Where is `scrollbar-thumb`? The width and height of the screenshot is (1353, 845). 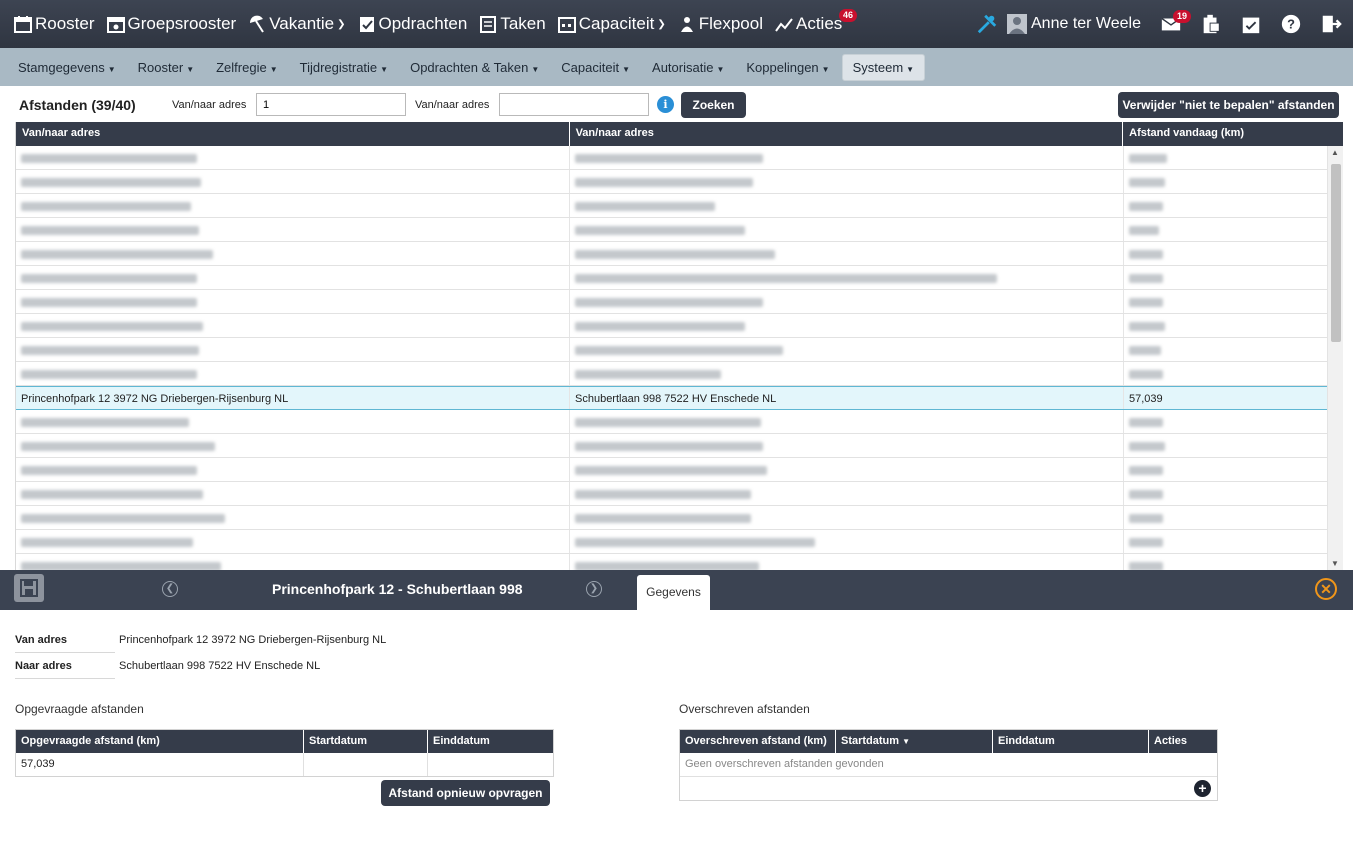
scrollbar-thumb is located at coordinates (1336, 253).